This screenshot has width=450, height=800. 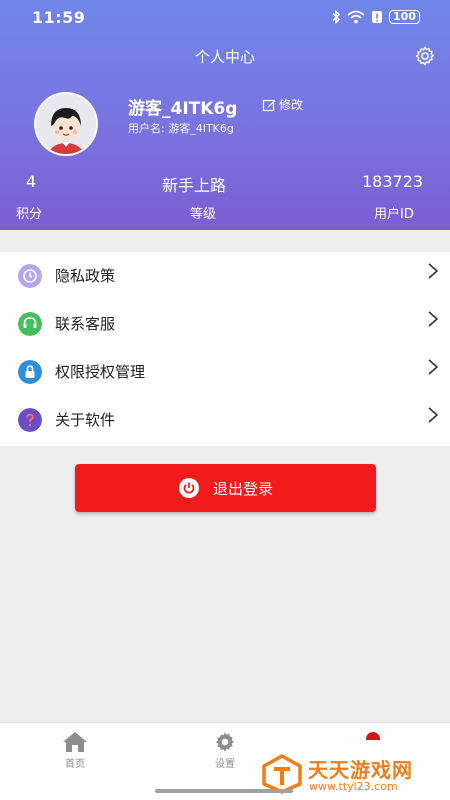 I want to click on points-label: 积分, so click(x=29, y=214).